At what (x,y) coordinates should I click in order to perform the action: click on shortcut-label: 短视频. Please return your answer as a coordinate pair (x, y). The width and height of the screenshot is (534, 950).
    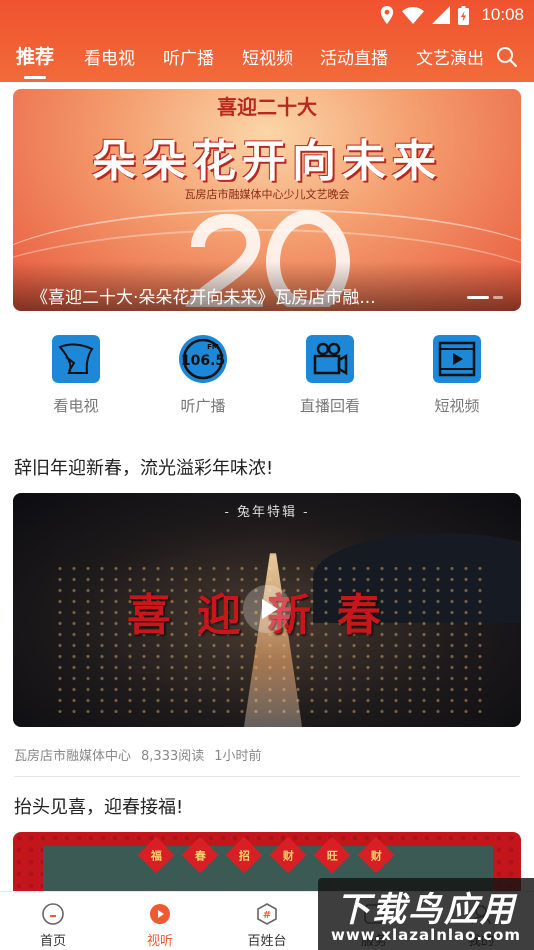
    Looking at the image, I should click on (457, 406).